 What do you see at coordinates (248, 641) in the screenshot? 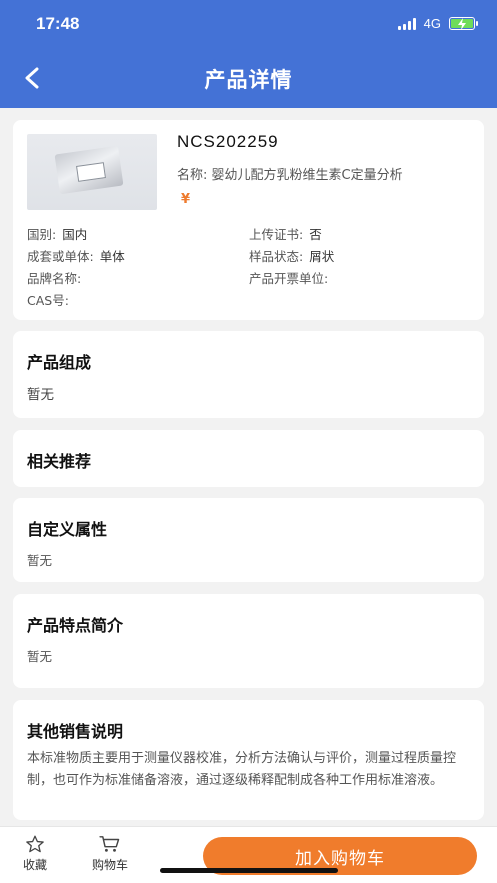
I see `features-card: 产品特点简介 暂无` at bounding box center [248, 641].